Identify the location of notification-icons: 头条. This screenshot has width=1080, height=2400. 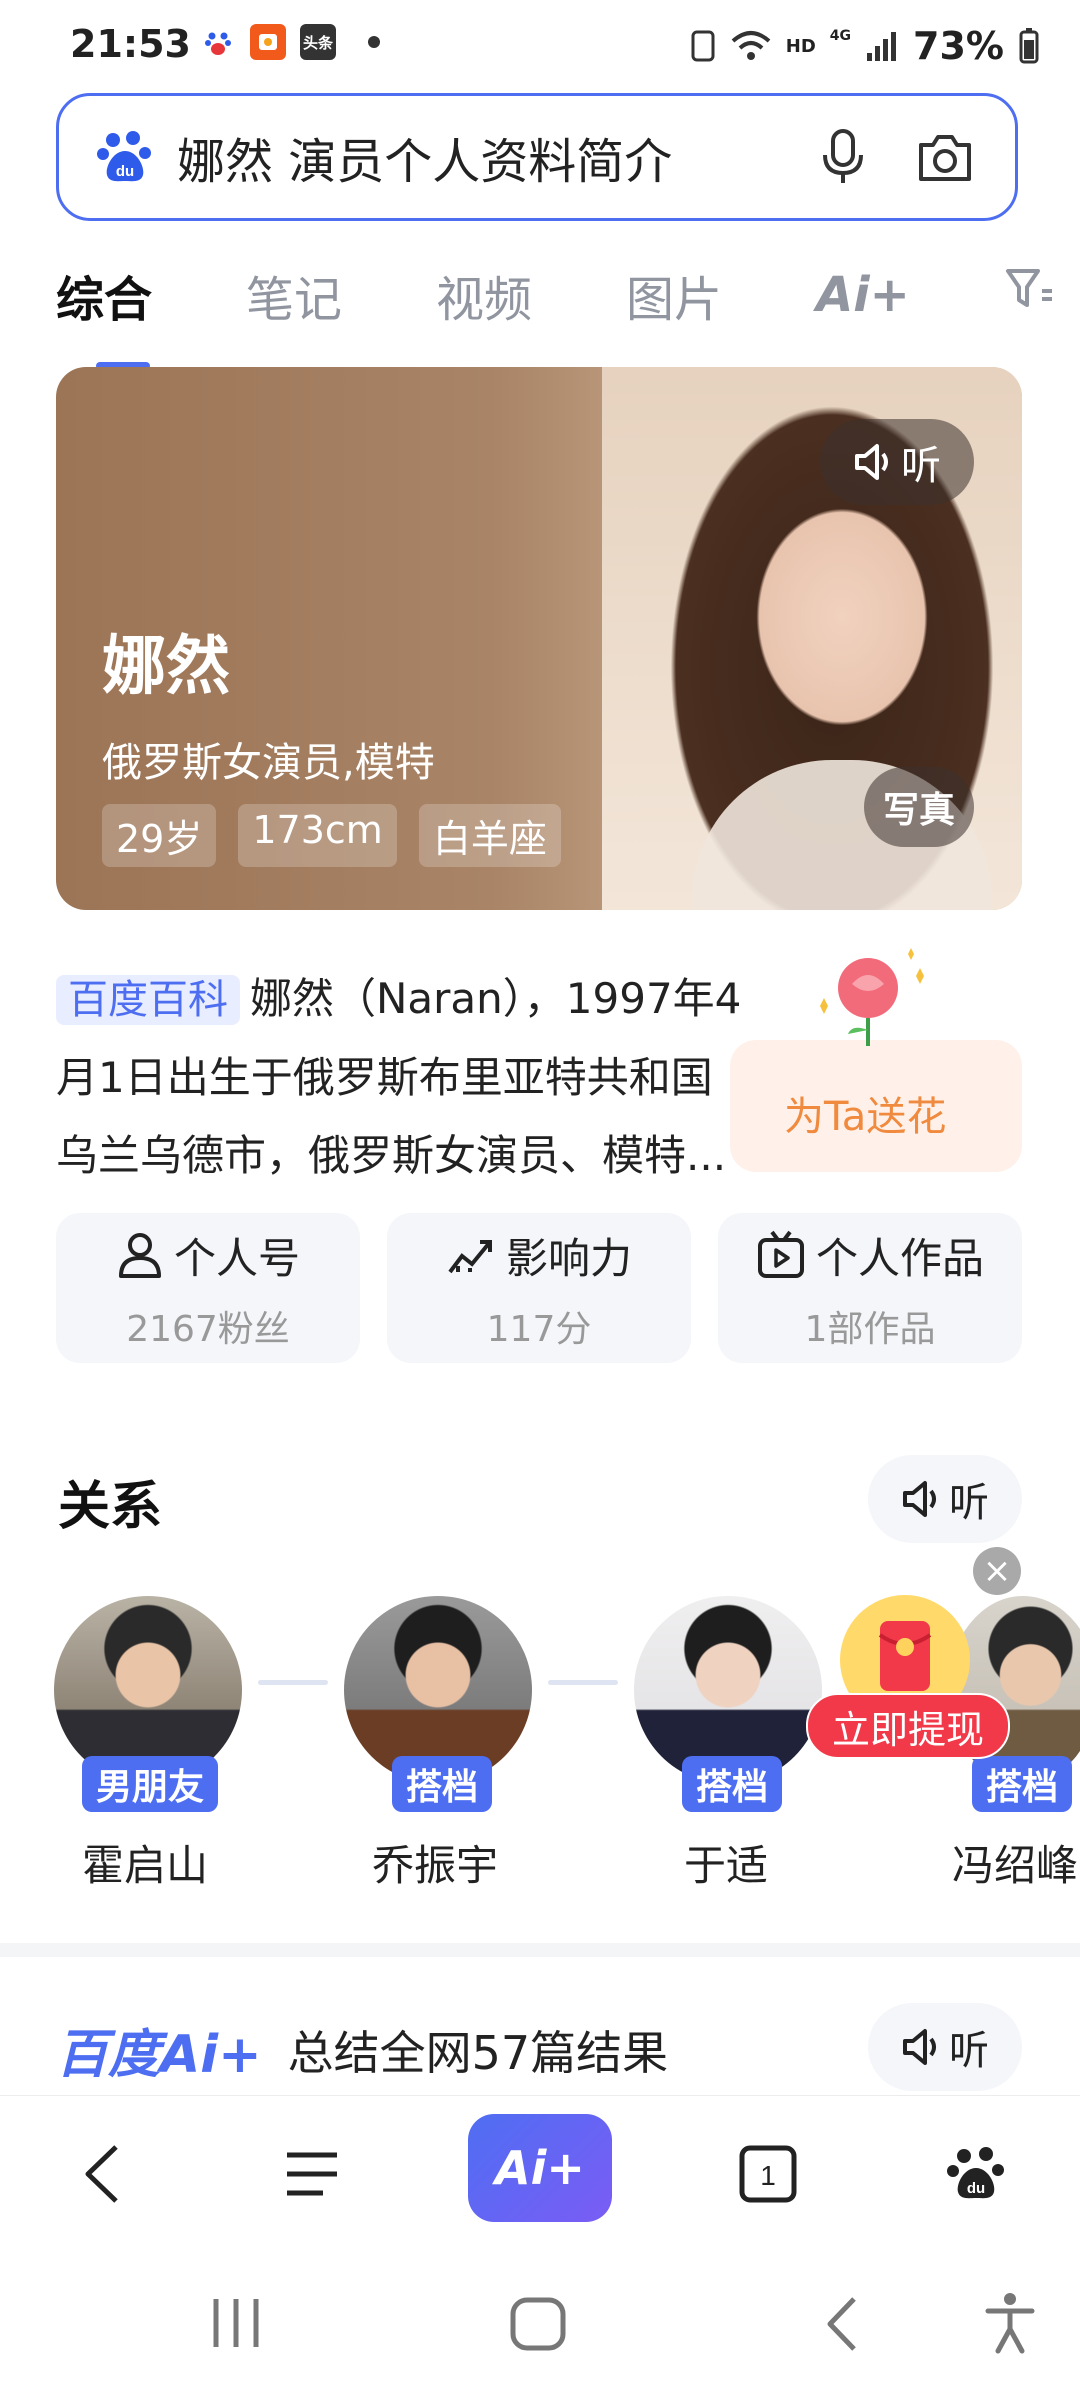
(290, 42).